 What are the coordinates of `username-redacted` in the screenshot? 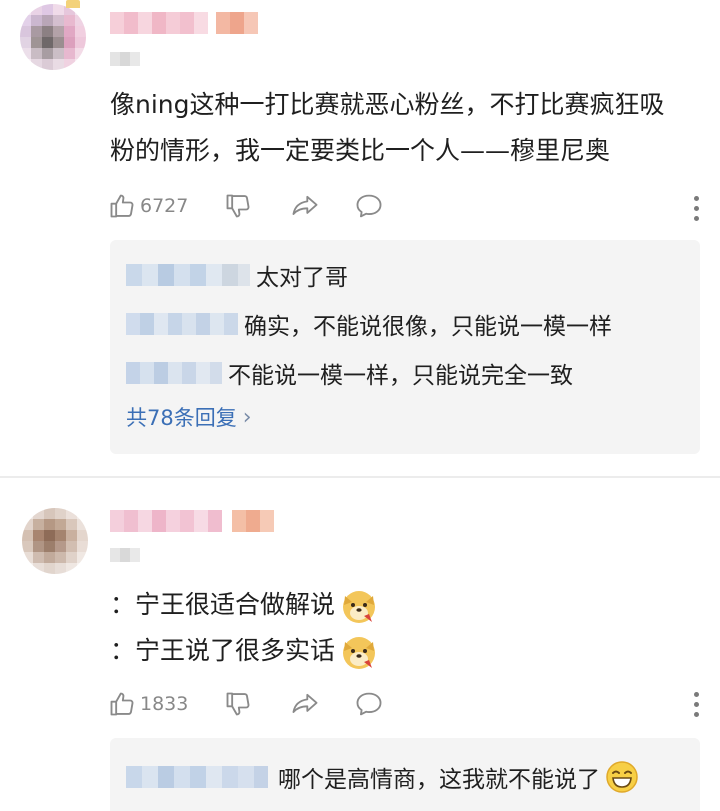 It's located at (192, 521).